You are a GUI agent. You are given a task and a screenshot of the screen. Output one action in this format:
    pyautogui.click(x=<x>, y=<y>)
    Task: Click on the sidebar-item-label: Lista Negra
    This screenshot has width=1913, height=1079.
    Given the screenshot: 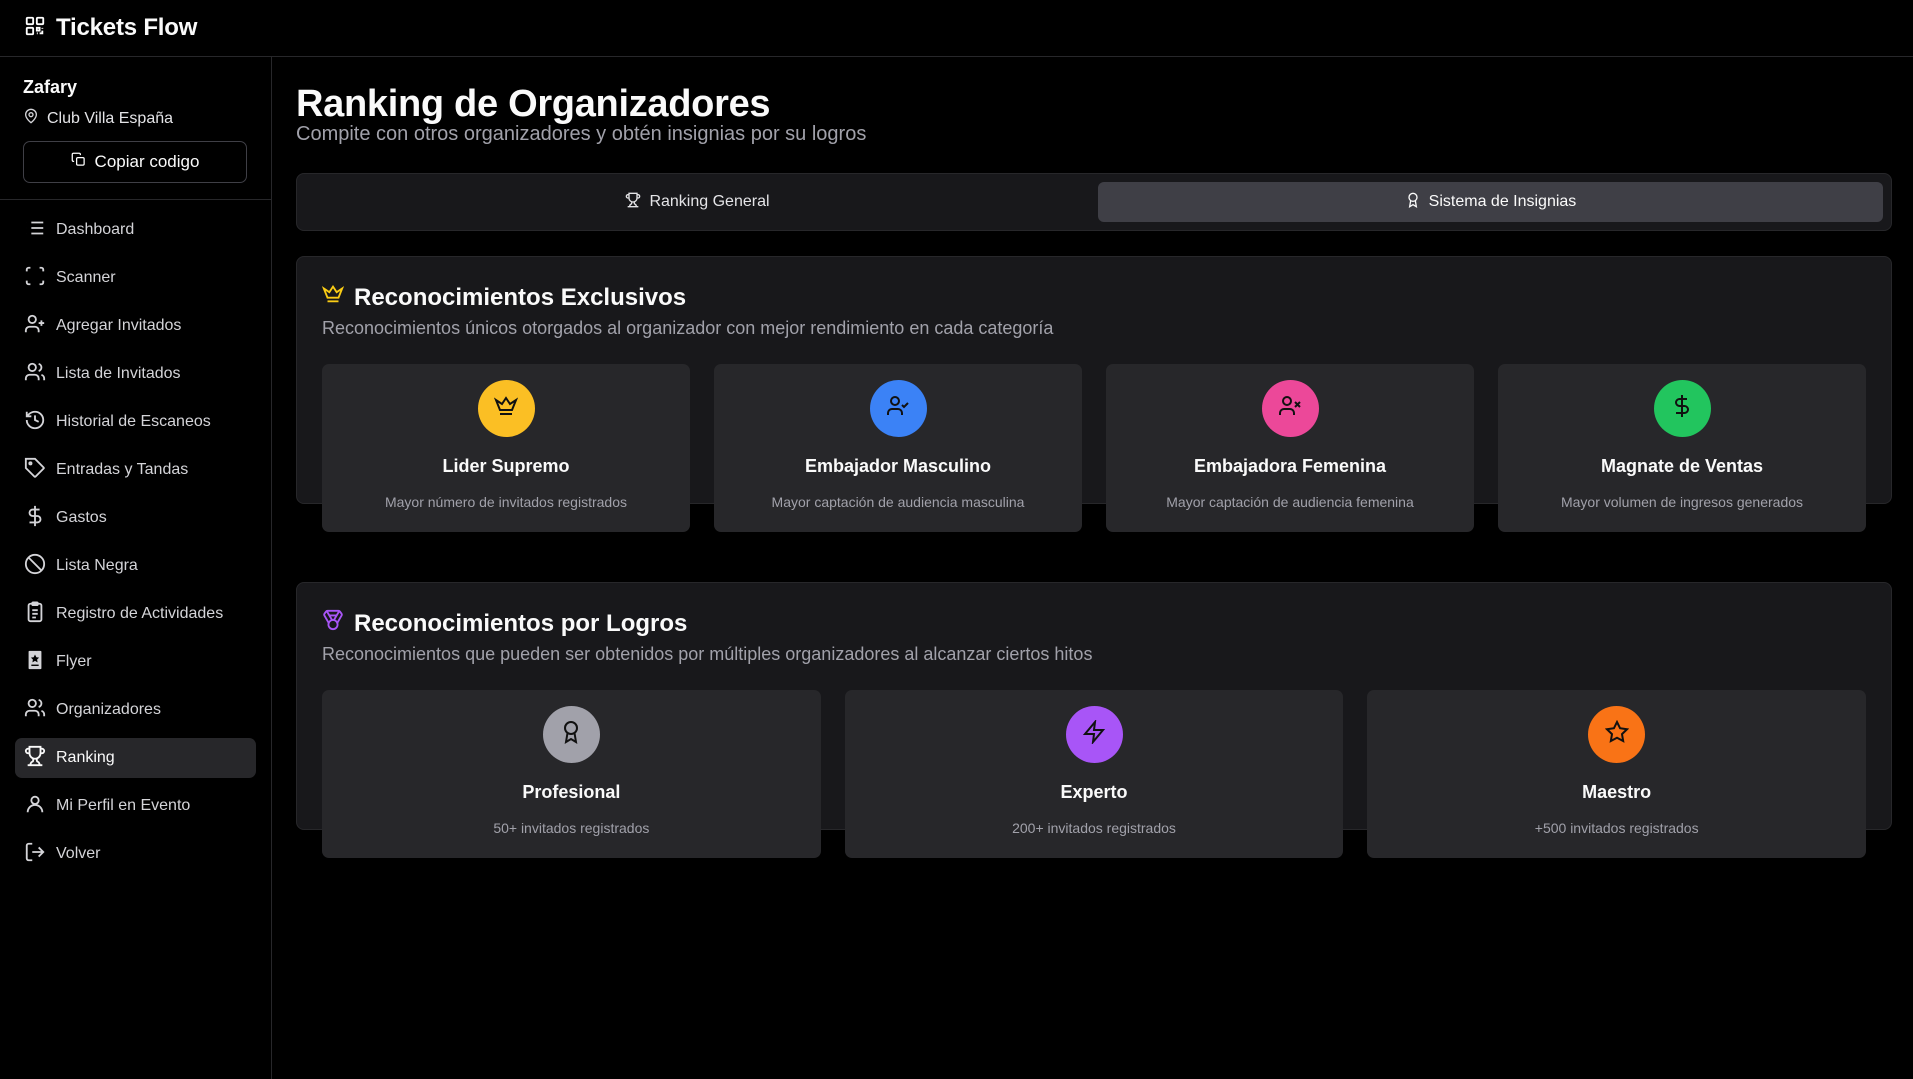 What is the action you would take?
    pyautogui.click(x=97, y=565)
    